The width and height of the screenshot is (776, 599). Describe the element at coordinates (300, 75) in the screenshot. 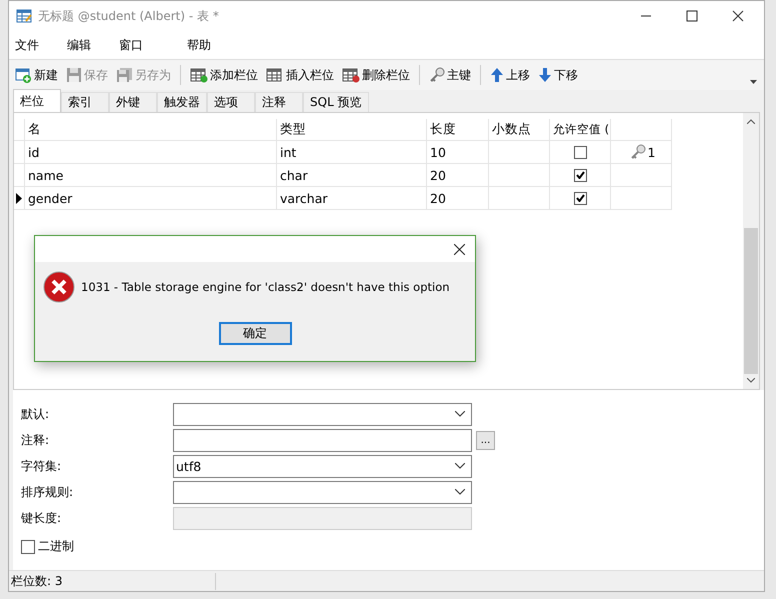

I see `toolbar-button: 插入栏位` at that location.